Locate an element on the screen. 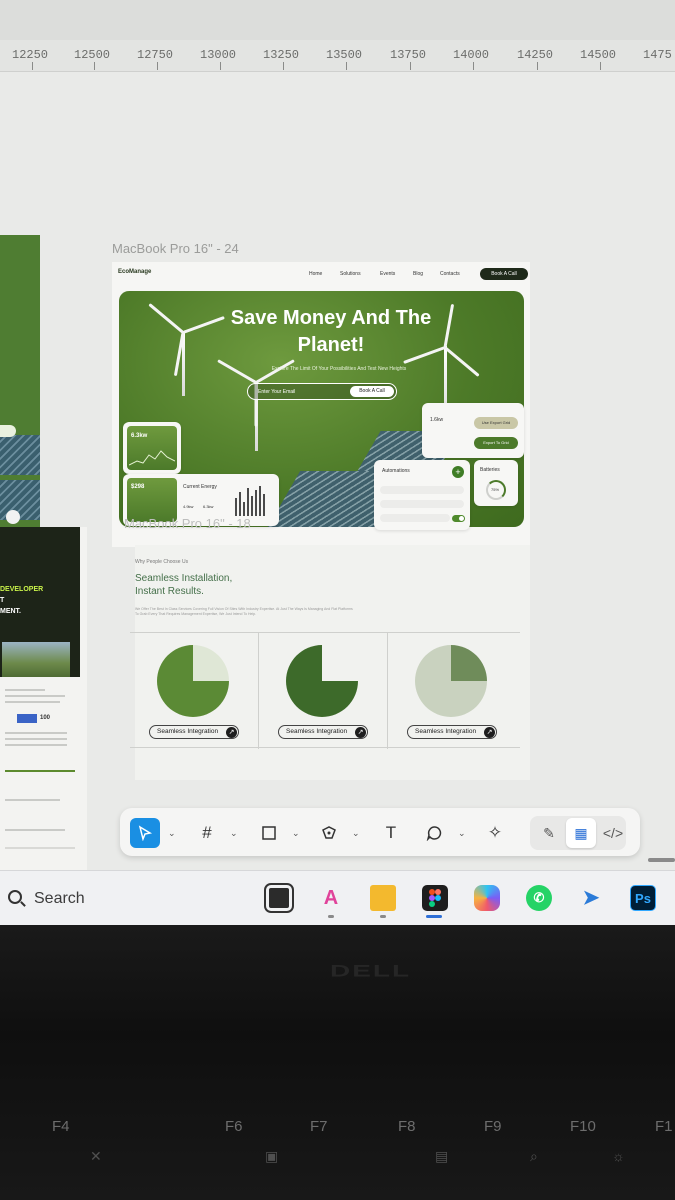 The width and height of the screenshot is (675, 1200). grid-value: 1.6kw is located at coordinates (437, 420).